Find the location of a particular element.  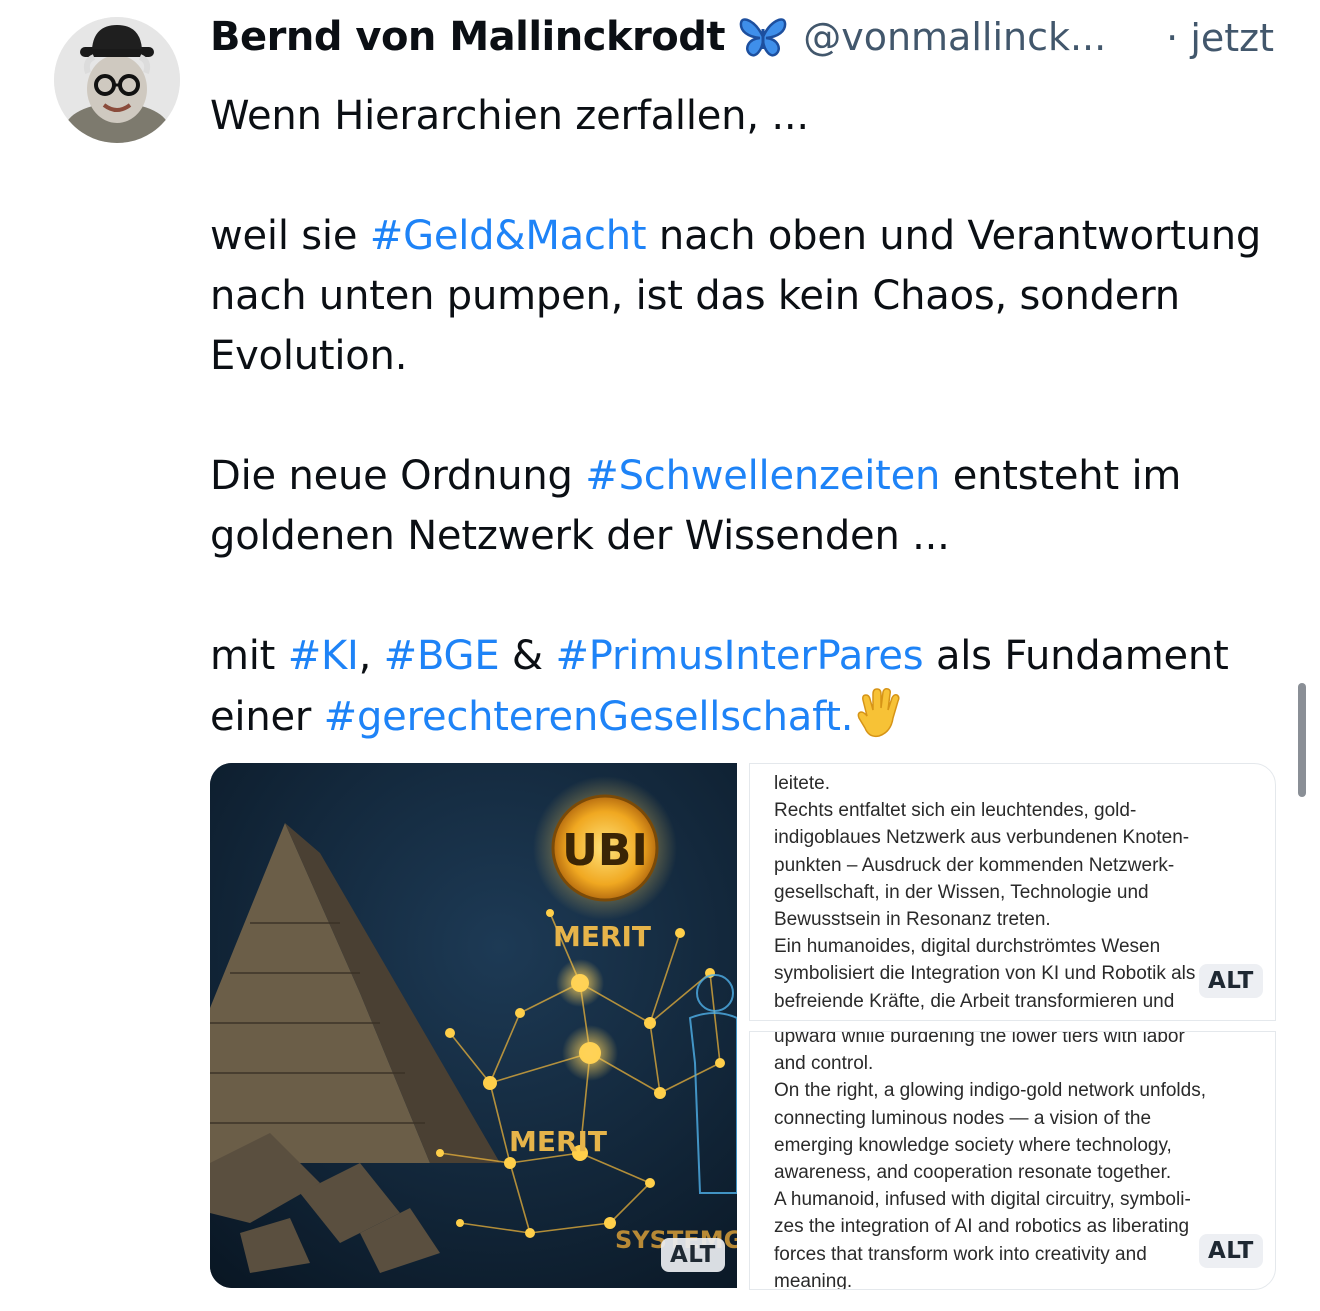

author-avatar is located at coordinates (117, 80).